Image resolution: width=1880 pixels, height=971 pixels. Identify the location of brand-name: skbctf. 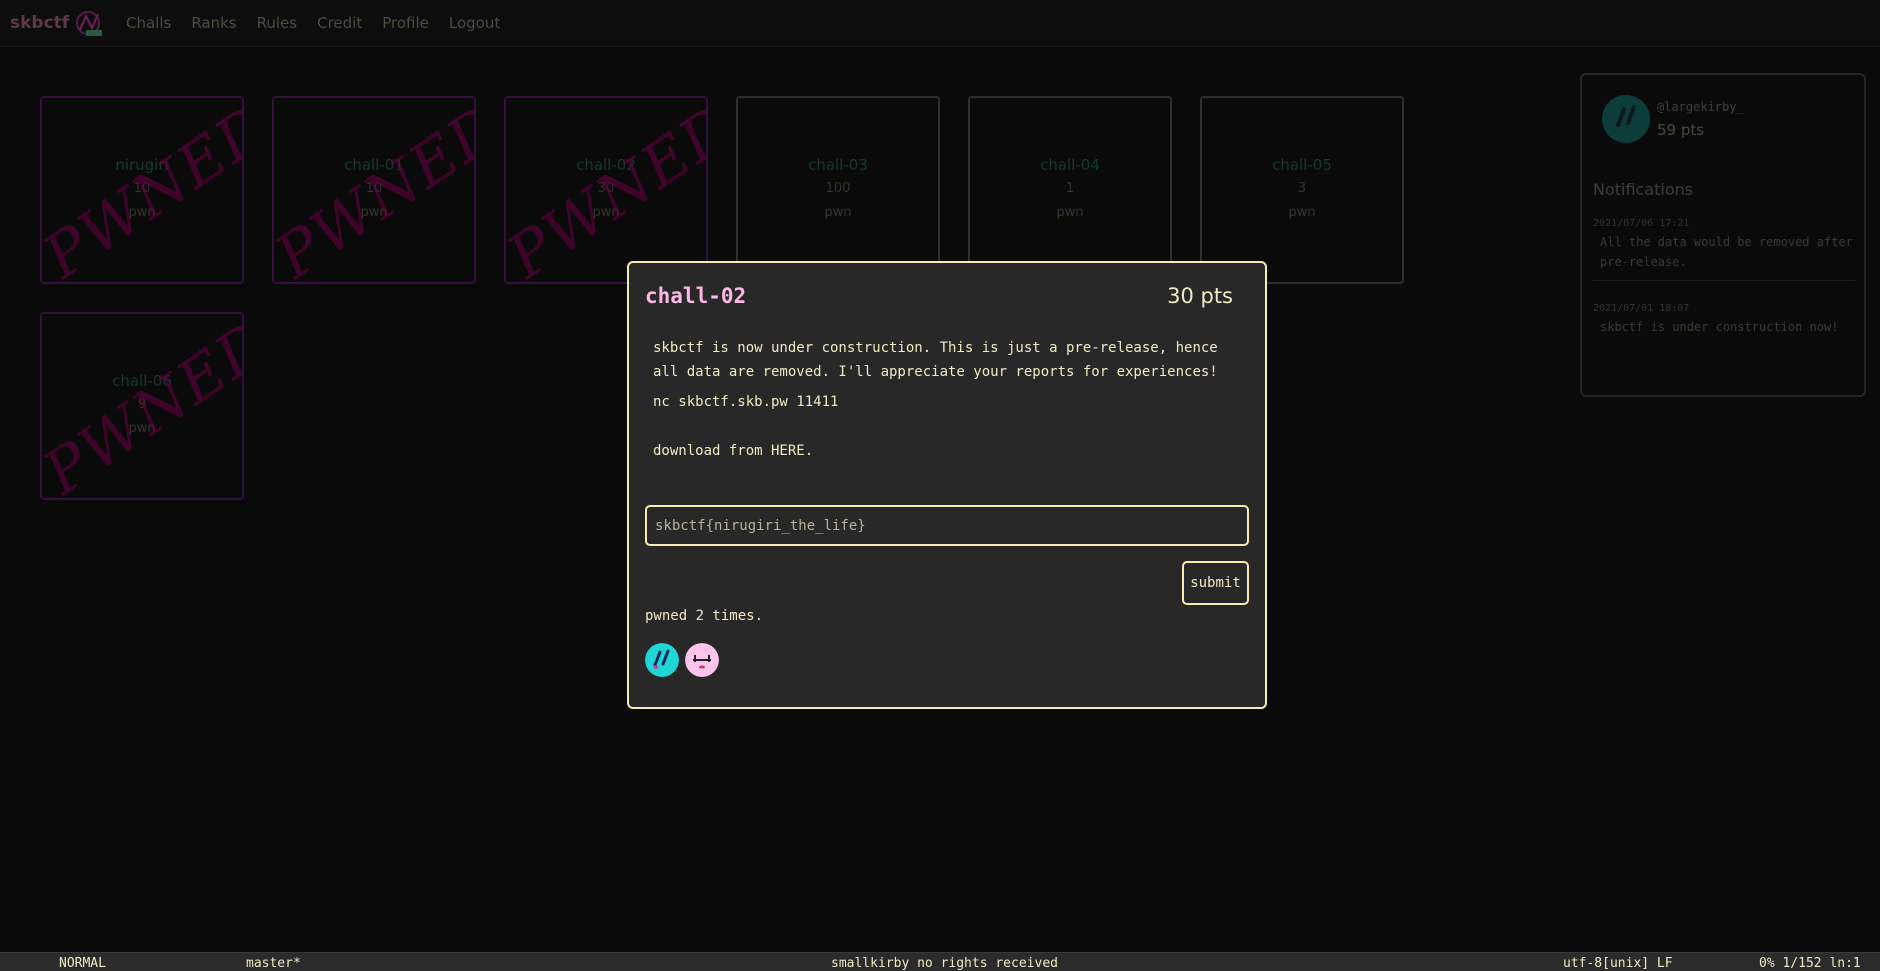
(40, 23).